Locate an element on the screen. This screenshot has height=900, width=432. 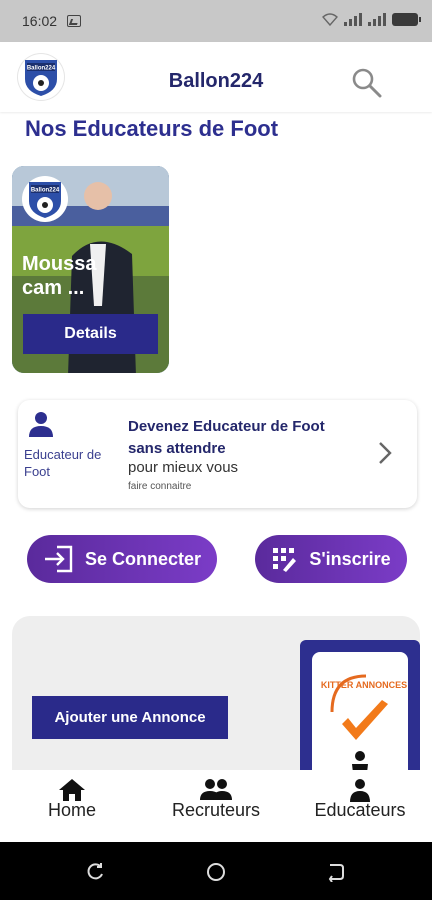
educator-card: Ballon224 Moussa cam ... Details is located at coordinates (90, 269).